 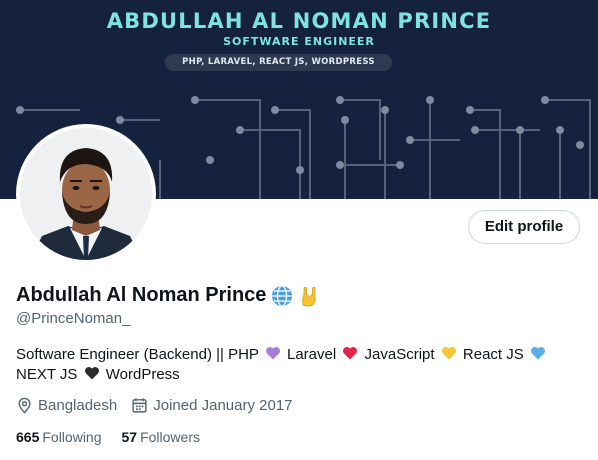 What do you see at coordinates (28, 437) in the screenshot?
I see `following-count: 665` at bounding box center [28, 437].